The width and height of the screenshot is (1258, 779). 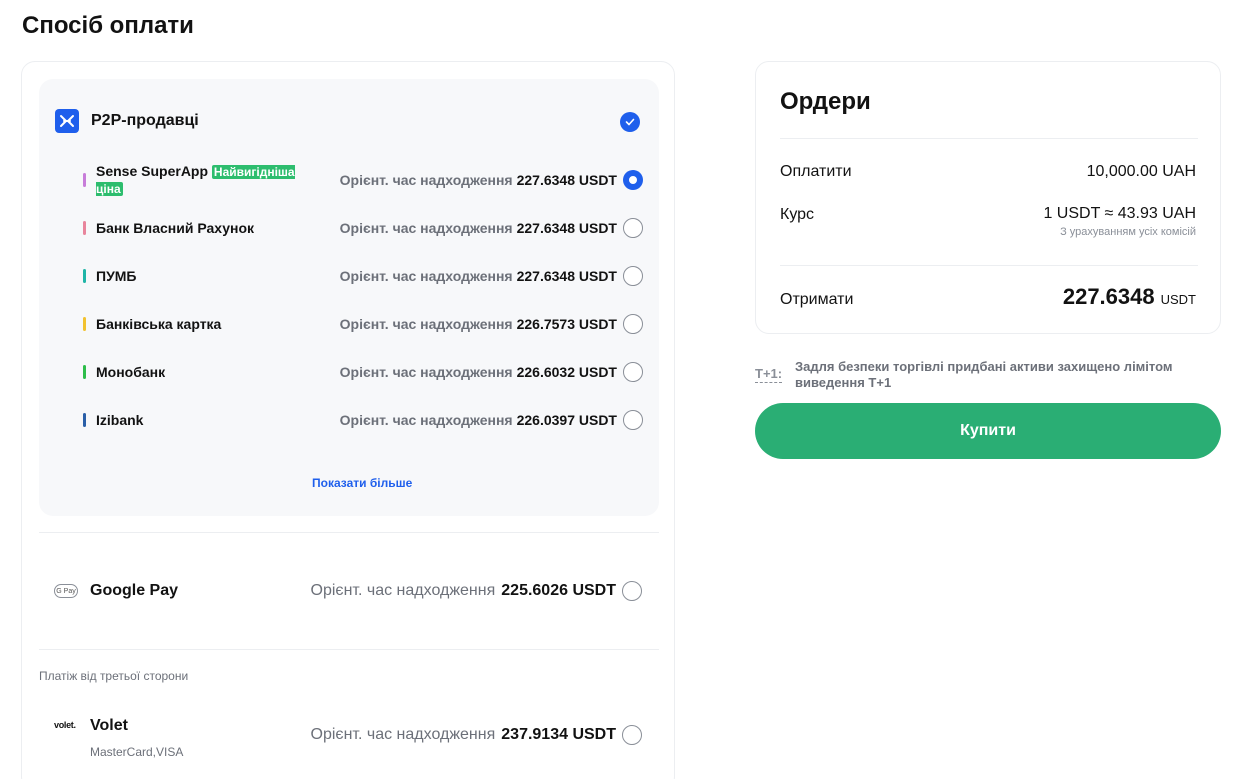 I want to click on third-party-label: Платіж від третьої сторони, so click(x=114, y=676).